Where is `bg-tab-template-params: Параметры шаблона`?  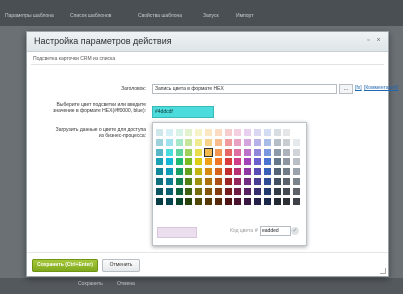
bg-tab-template-params: Параметры шаблона is located at coordinates (29, 16).